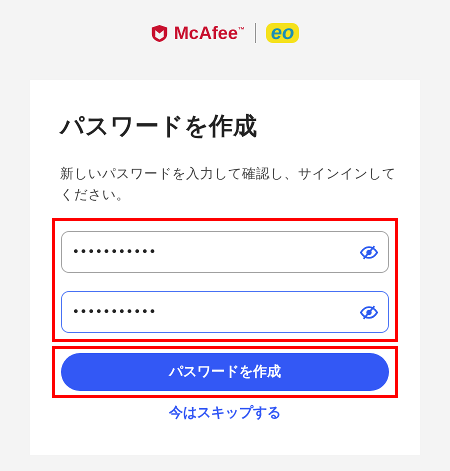 The width and height of the screenshot is (450, 471). What do you see at coordinates (159, 126) in the screenshot?
I see `page-title: パスワードを作成` at bounding box center [159, 126].